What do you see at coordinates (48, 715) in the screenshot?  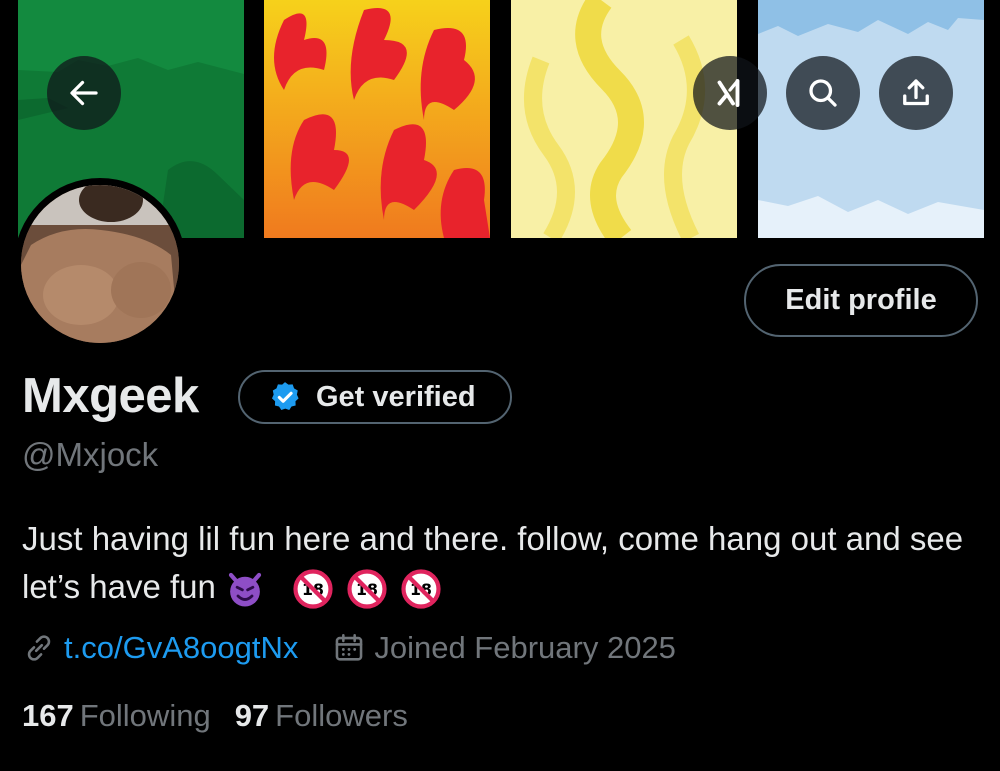 I see `following-count: 167` at bounding box center [48, 715].